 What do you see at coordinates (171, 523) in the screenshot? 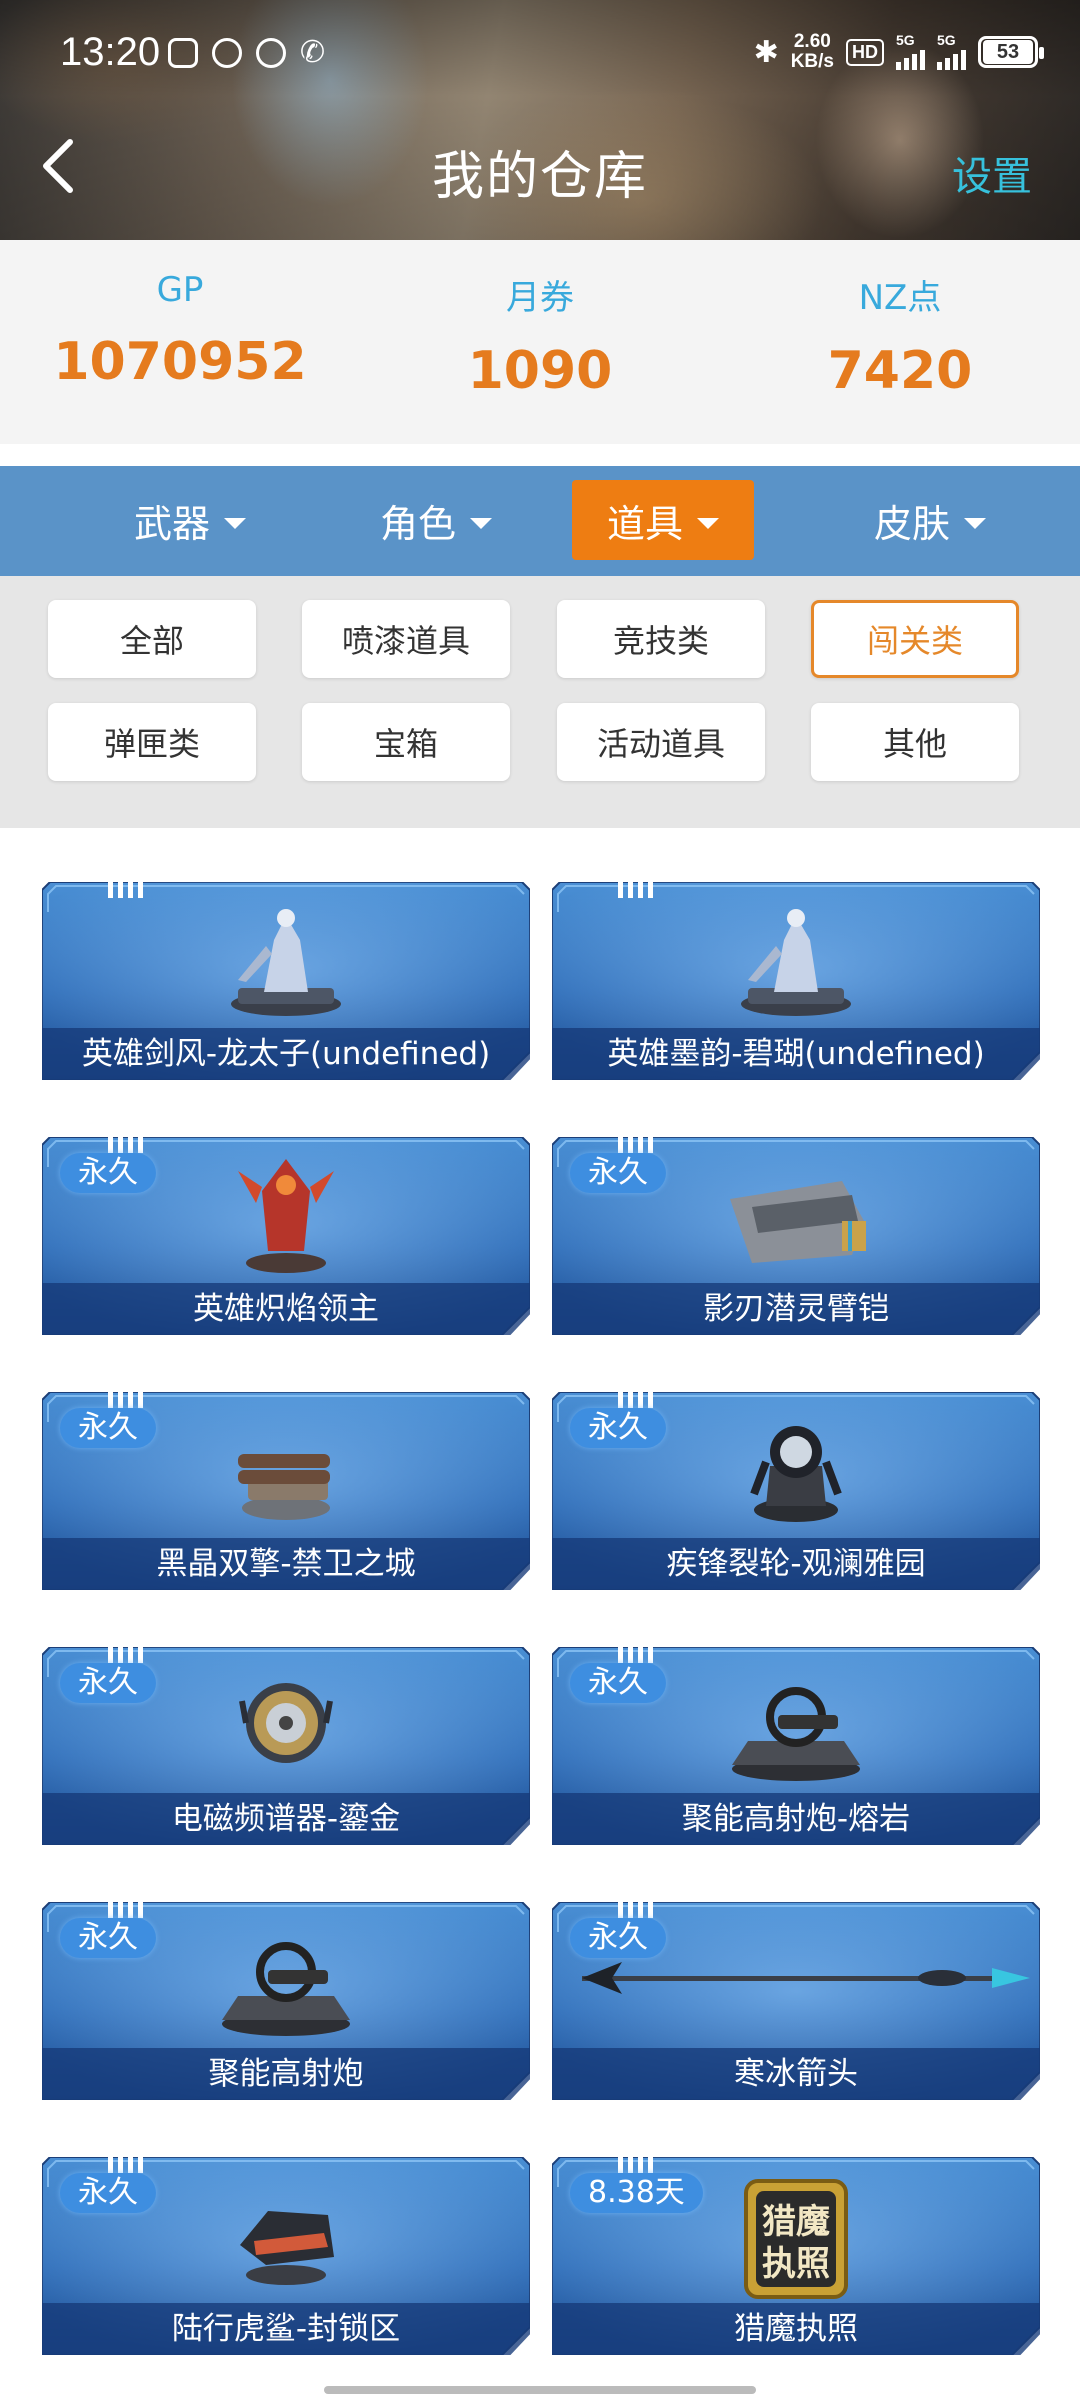
I see `tab-label: 武器` at bounding box center [171, 523].